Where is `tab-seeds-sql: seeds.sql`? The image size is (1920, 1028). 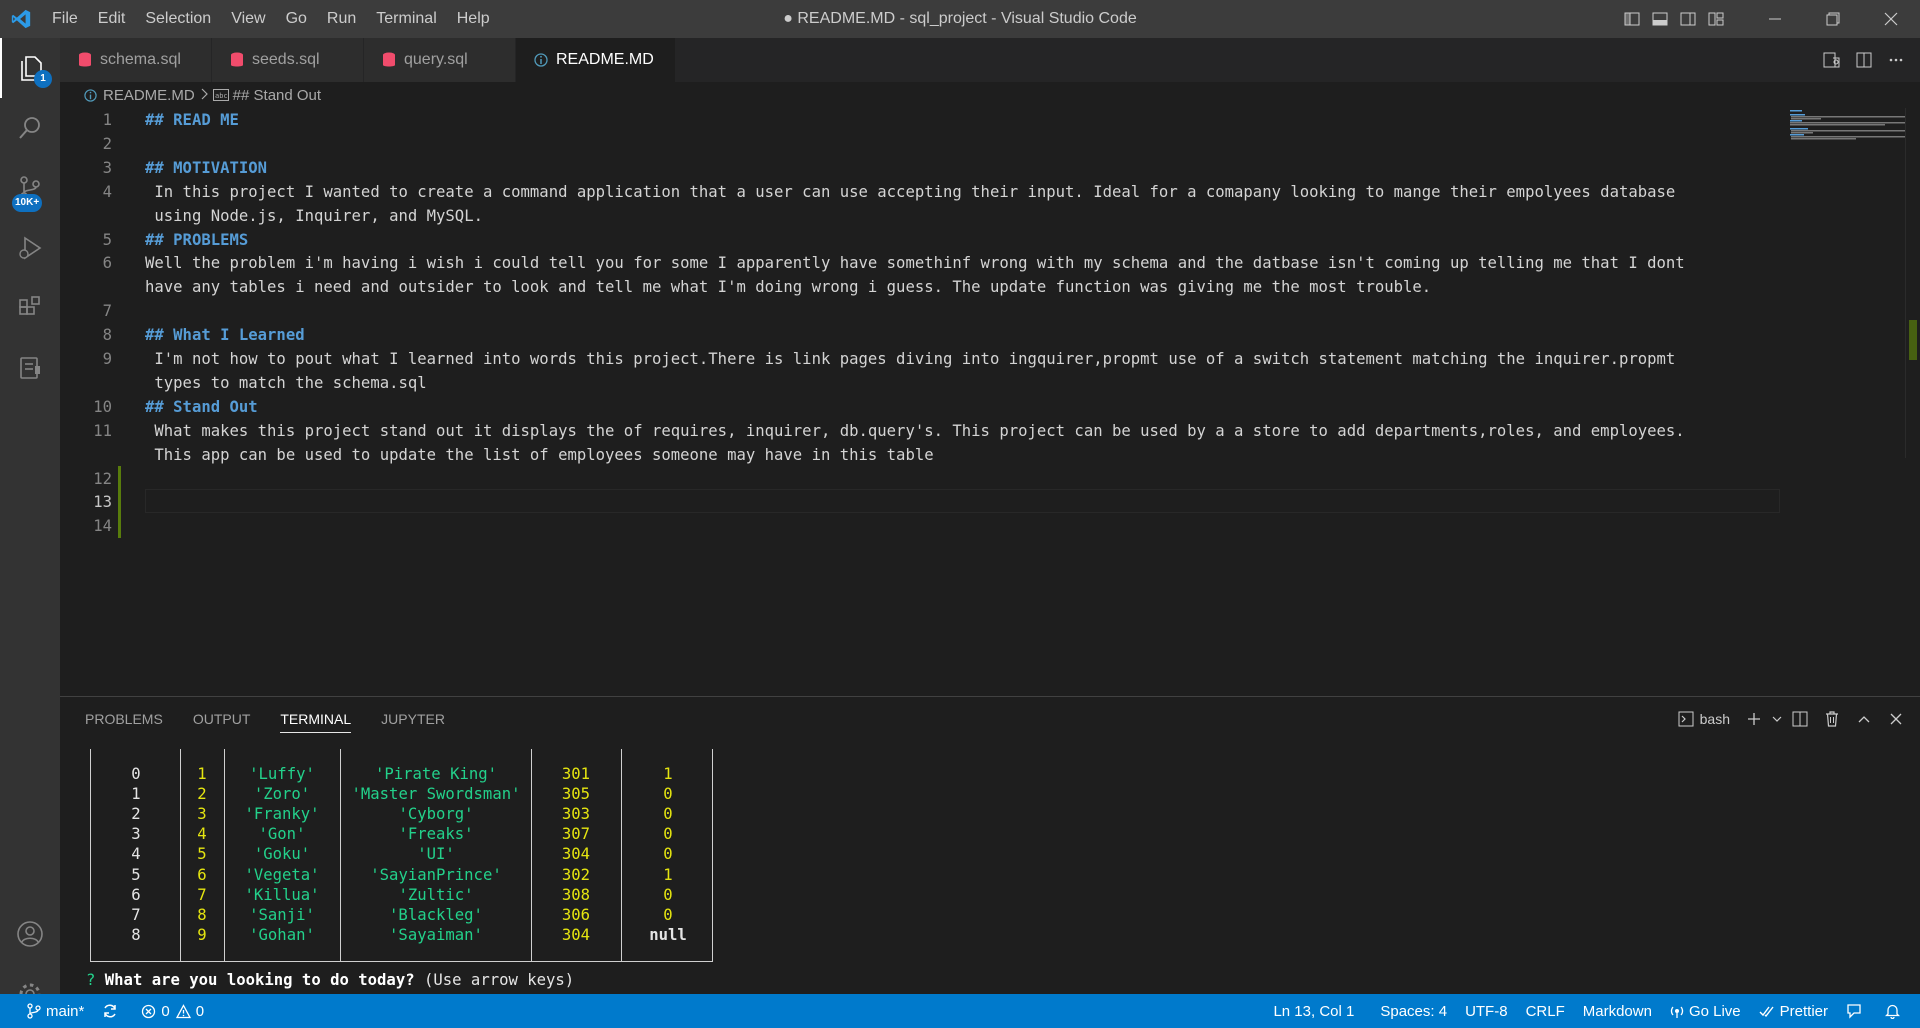
tab-seeds-sql: seeds.sql is located at coordinates (288, 60).